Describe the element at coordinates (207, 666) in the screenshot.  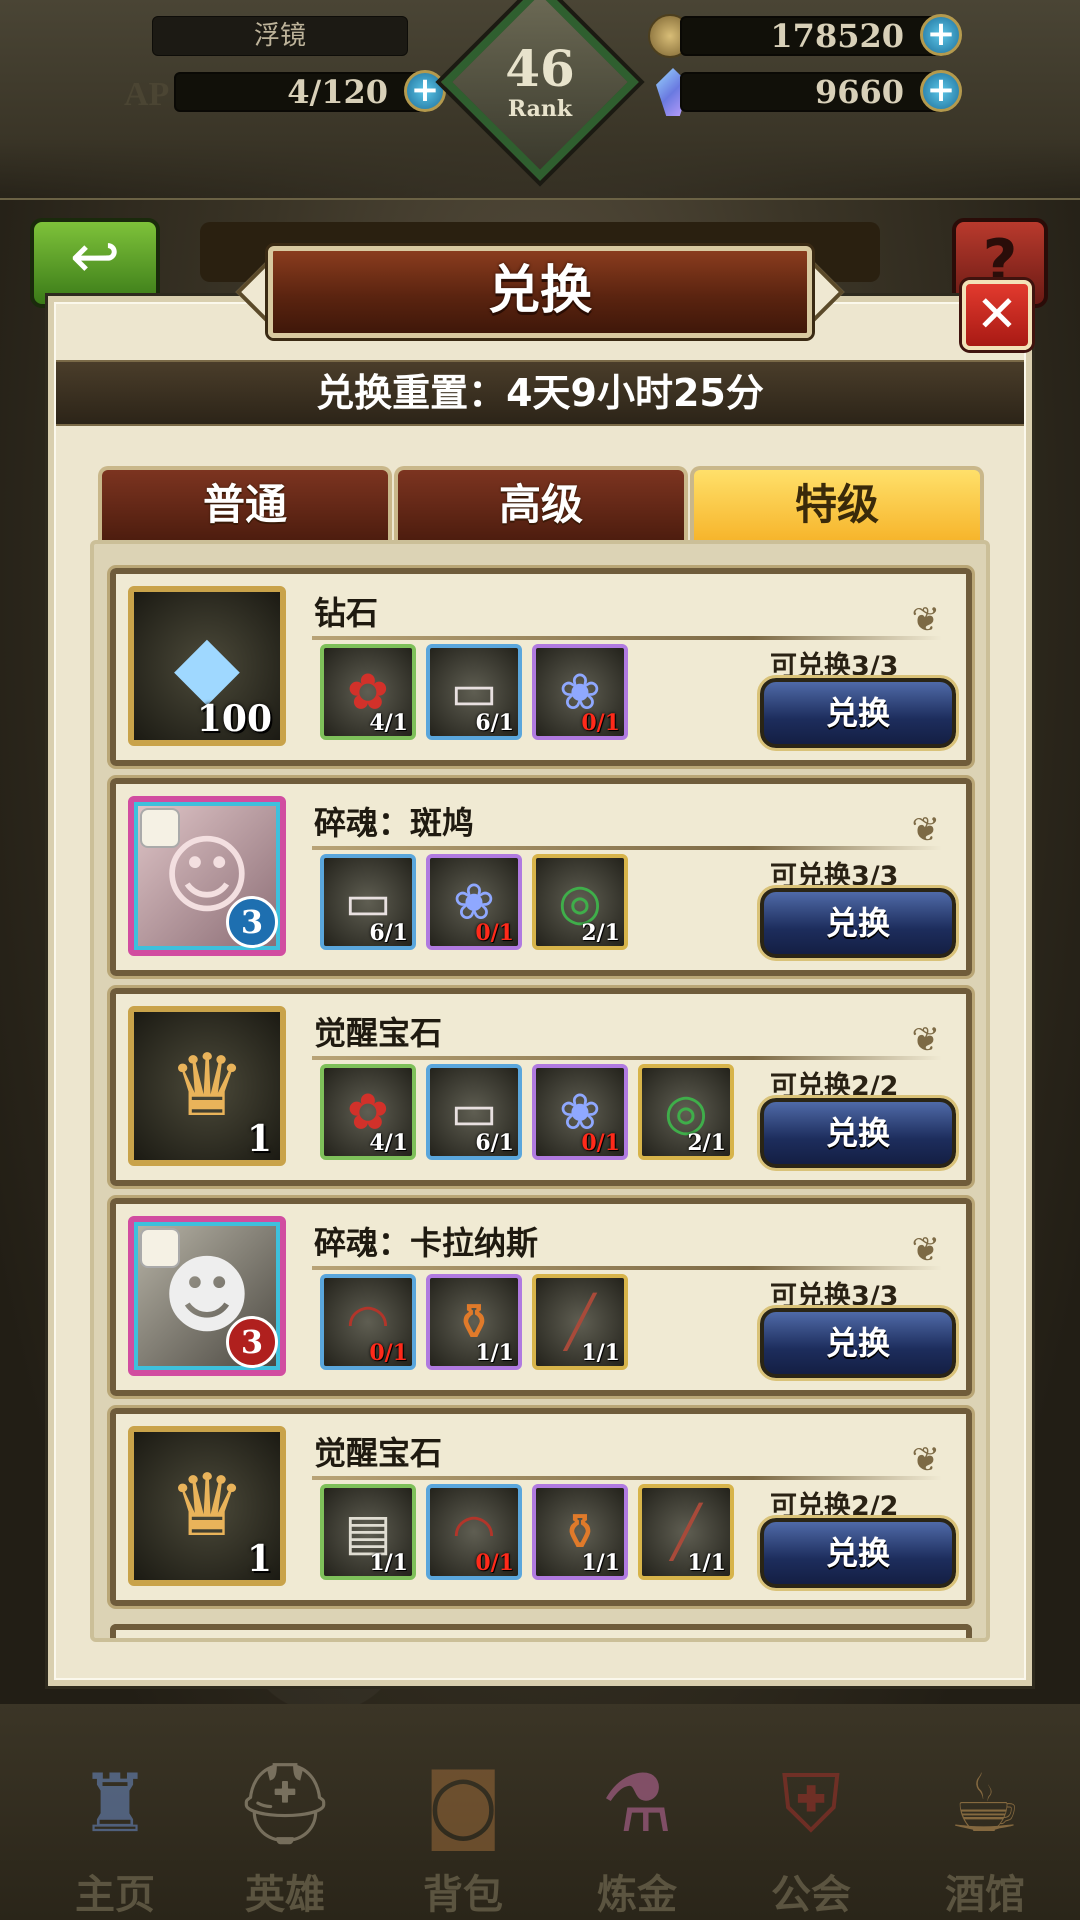
I see `reward-slot: ◆ 100` at that location.